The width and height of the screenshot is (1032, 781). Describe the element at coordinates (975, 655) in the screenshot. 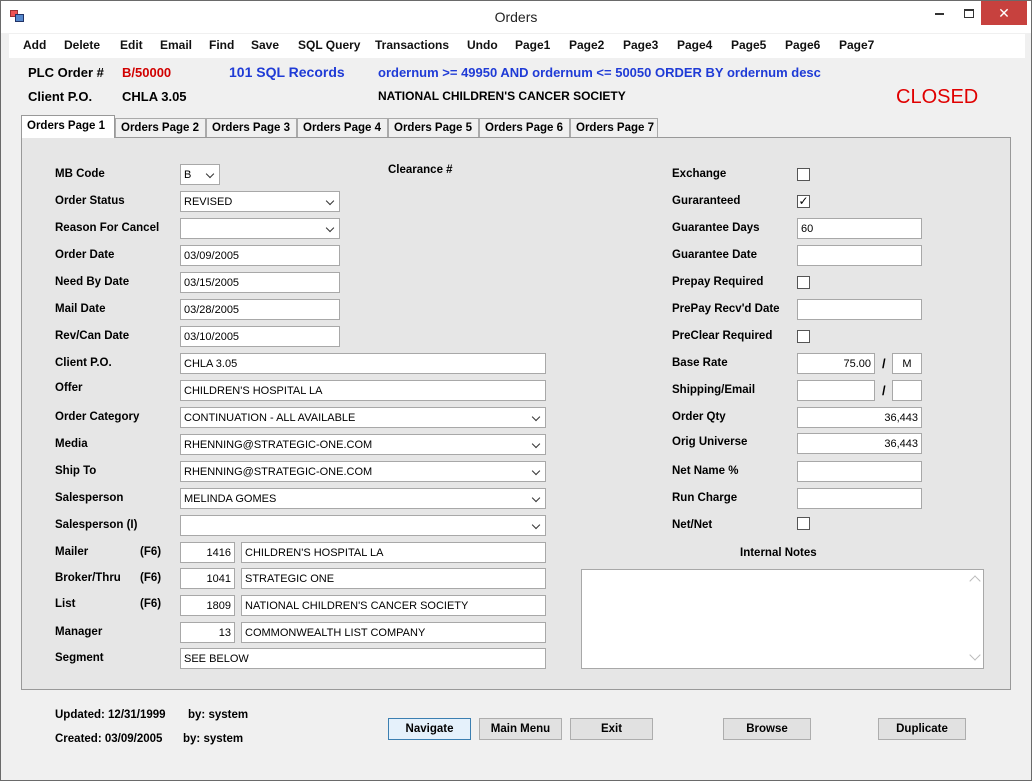

I see `scroll-down-icon` at that location.